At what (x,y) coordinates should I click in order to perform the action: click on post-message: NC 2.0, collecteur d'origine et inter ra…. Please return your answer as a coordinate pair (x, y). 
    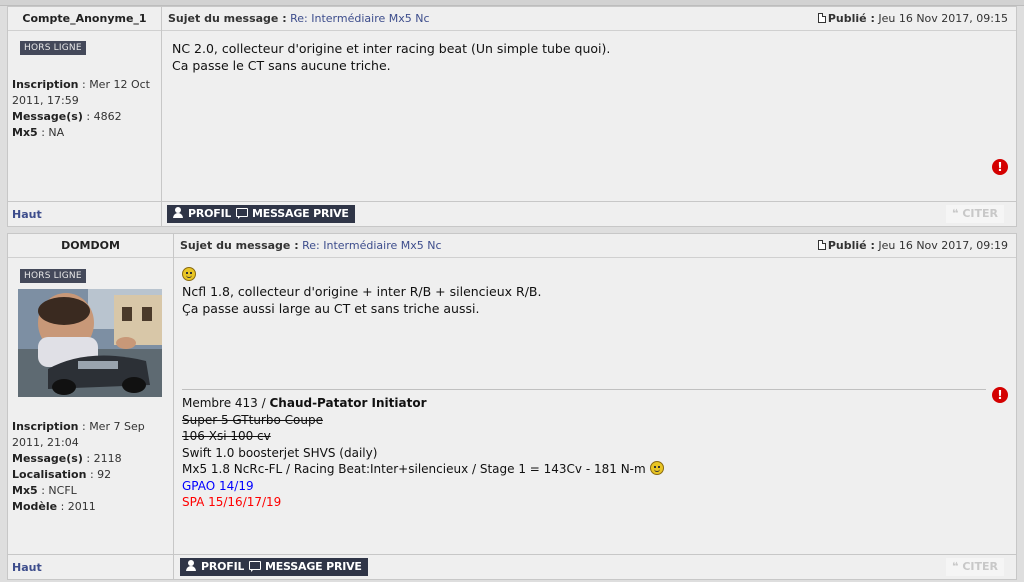
    Looking at the image, I should click on (391, 57).